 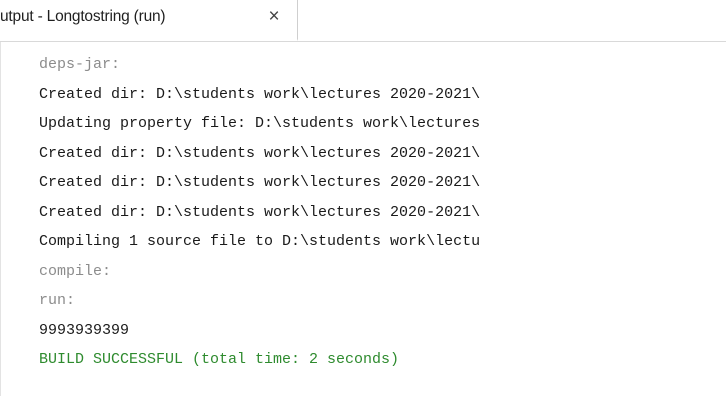 I want to click on output-line: run:, so click(x=57, y=300).